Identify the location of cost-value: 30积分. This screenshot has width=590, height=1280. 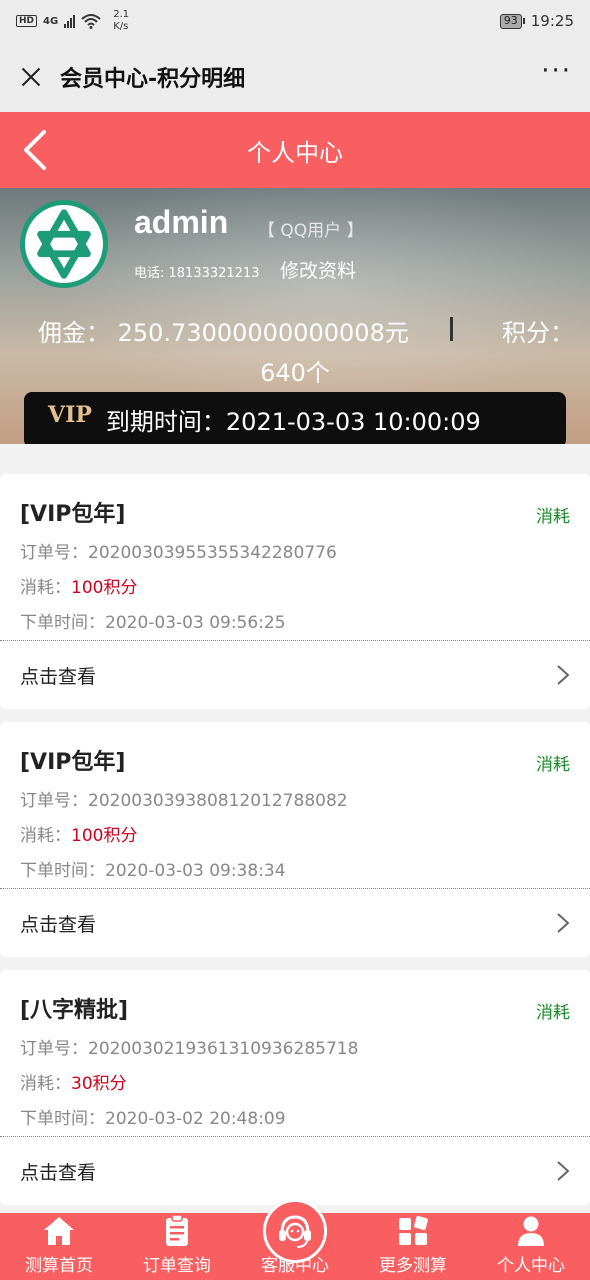
(99, 1084).